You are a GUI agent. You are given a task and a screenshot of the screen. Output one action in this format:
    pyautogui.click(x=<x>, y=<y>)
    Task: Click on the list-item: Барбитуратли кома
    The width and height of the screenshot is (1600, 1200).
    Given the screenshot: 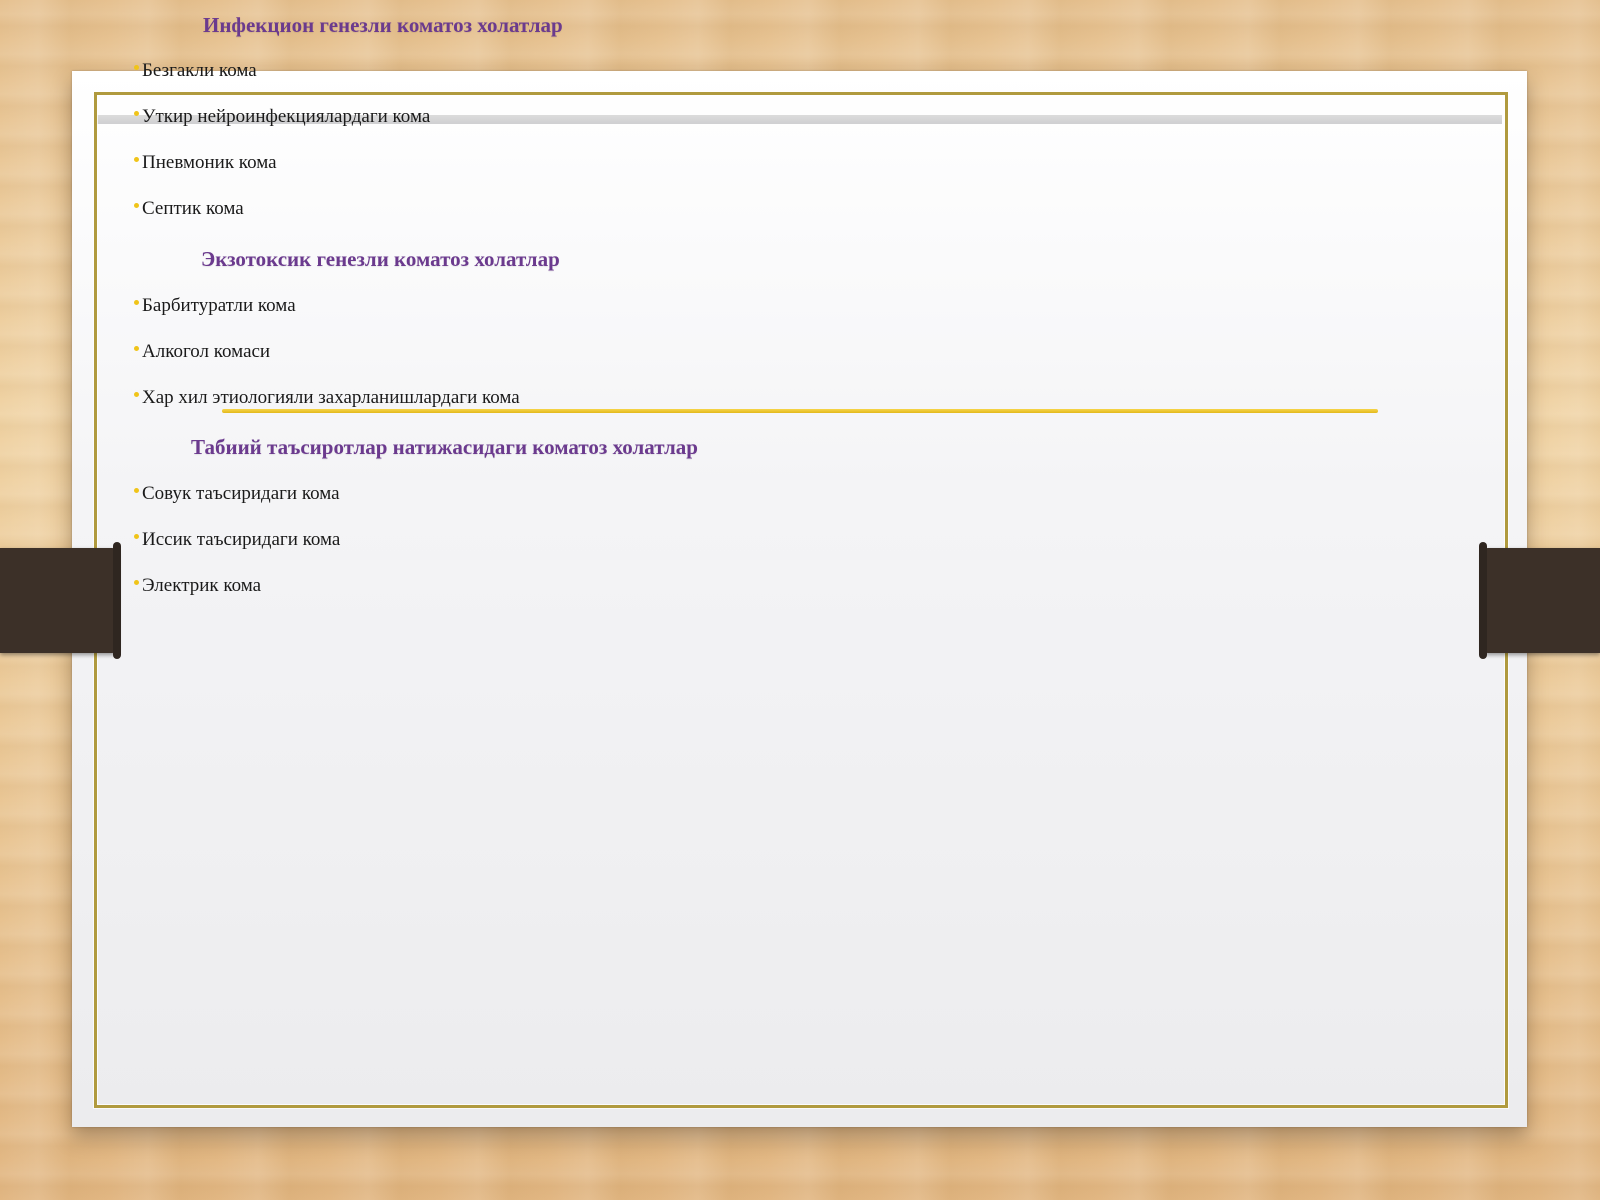 What is the action you would take?
    pyautogui.click(x=215, y=306)
    